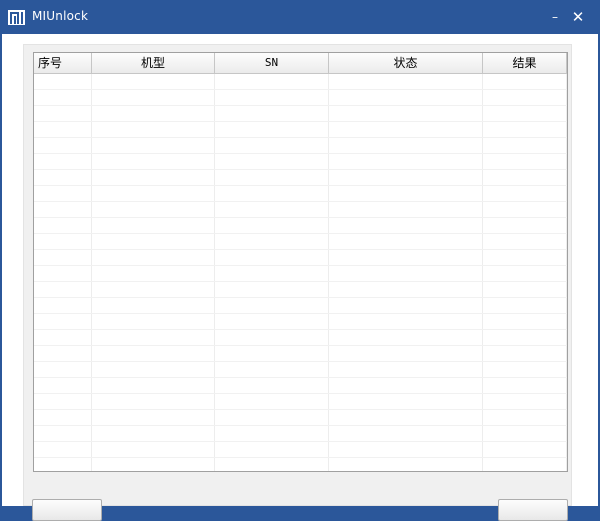 Image resolution: width=600 pixels, height=521 pixels. What do you see at coordinates (406, 63) in the screenshot?
I see `column-header-status: 状态` at bounding box center [406, 63].